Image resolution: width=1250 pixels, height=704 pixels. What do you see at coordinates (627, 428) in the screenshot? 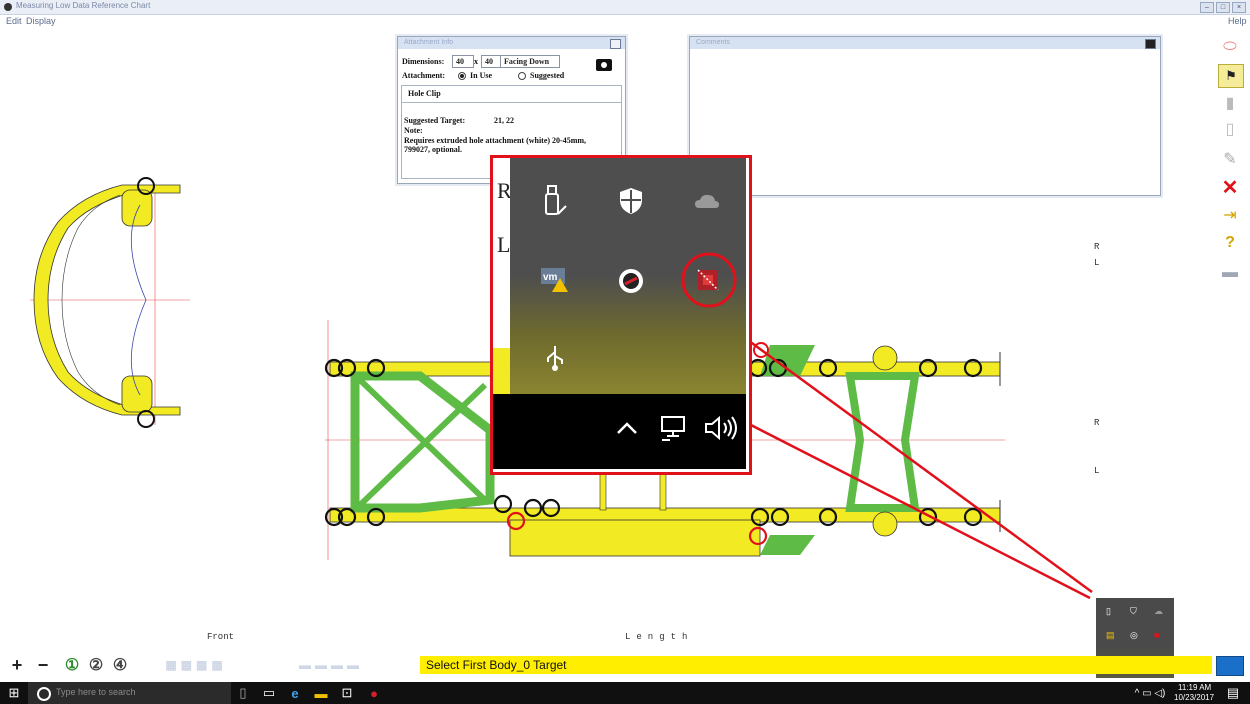
I see `chevron-up-icon` at bounding box center [627, 428].